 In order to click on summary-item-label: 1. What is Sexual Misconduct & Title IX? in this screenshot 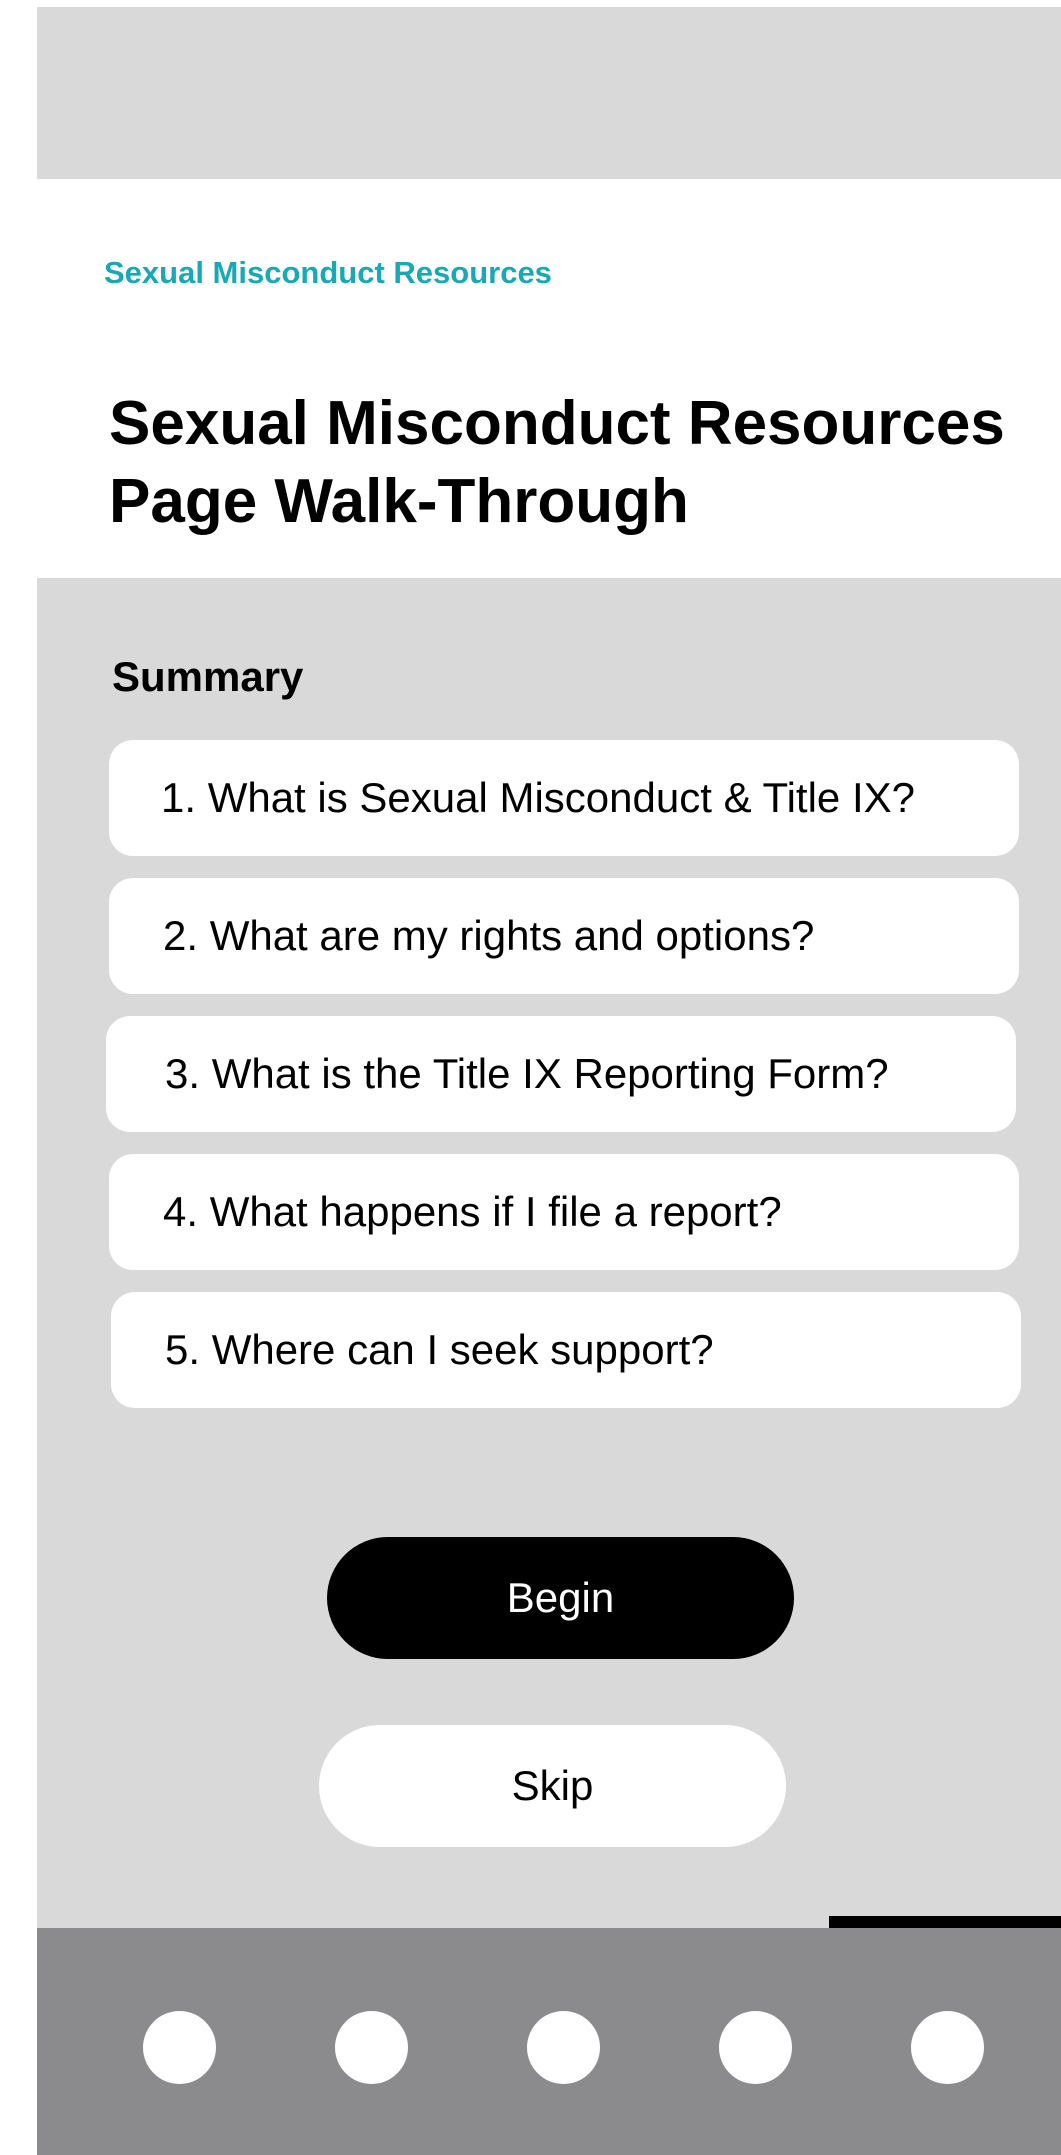, I will do `click(538, 797)`.